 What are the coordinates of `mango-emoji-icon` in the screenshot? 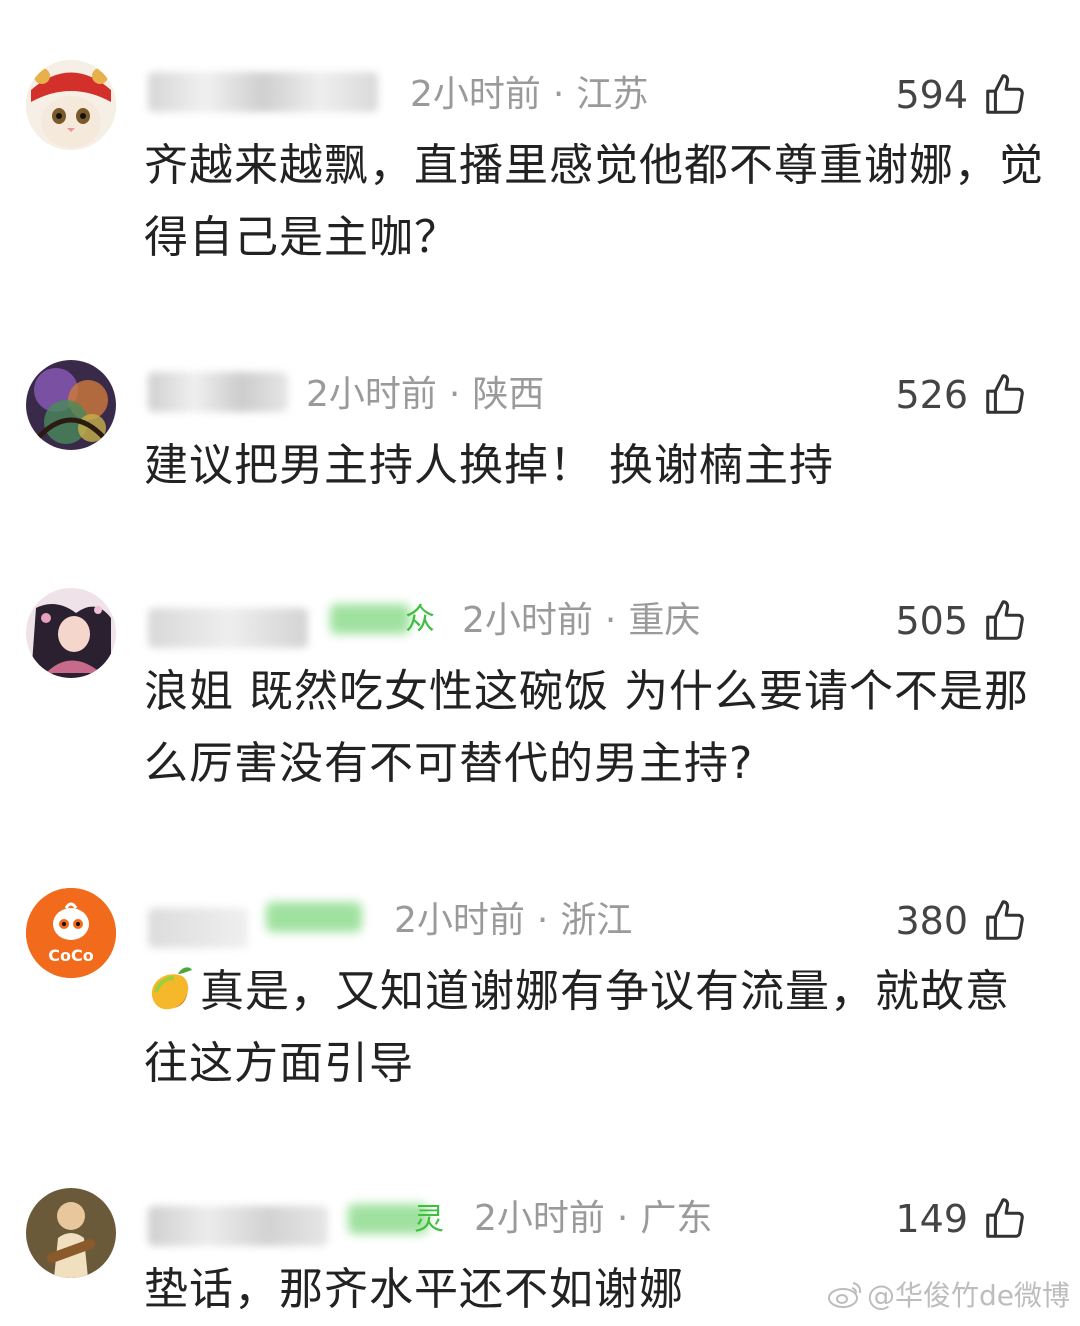 It's located at (171, 988).